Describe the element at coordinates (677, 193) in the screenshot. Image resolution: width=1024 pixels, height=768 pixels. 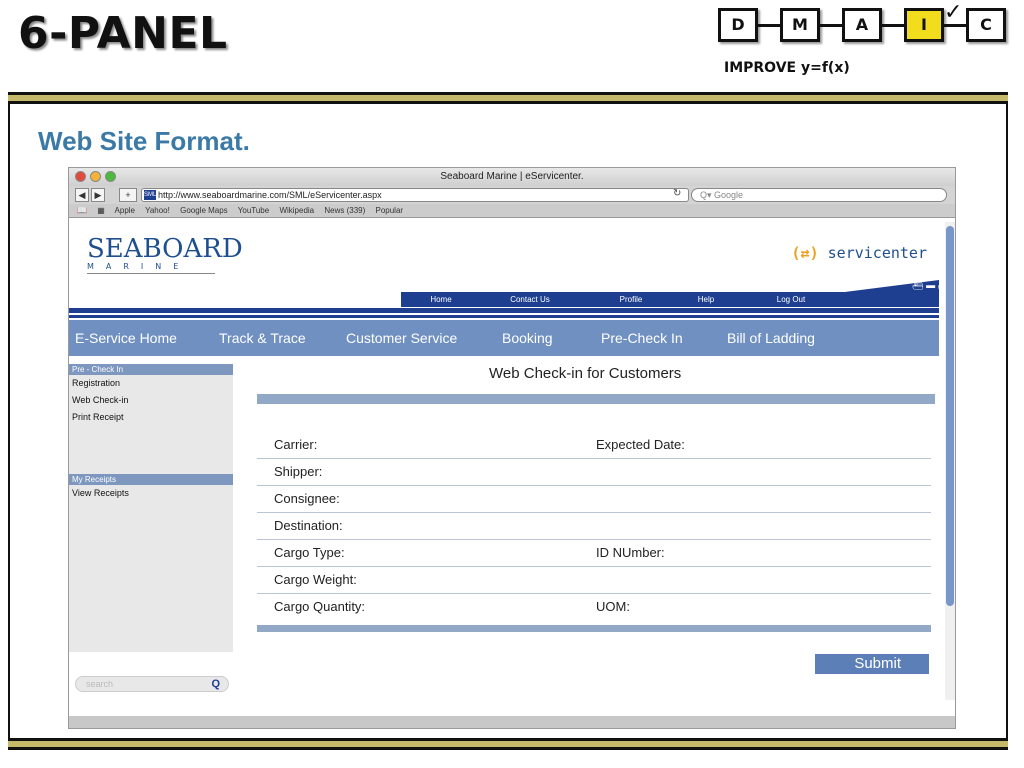
I see `reload-icon: ↻` at that location.